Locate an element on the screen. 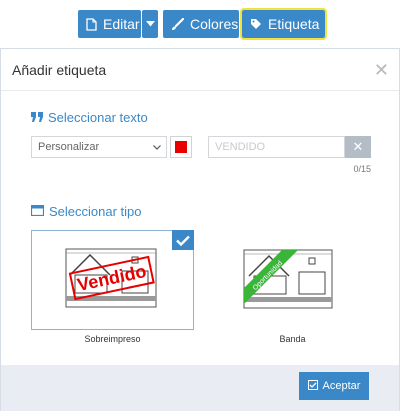  editar-button: Editar is located at coordinates (109, 24).